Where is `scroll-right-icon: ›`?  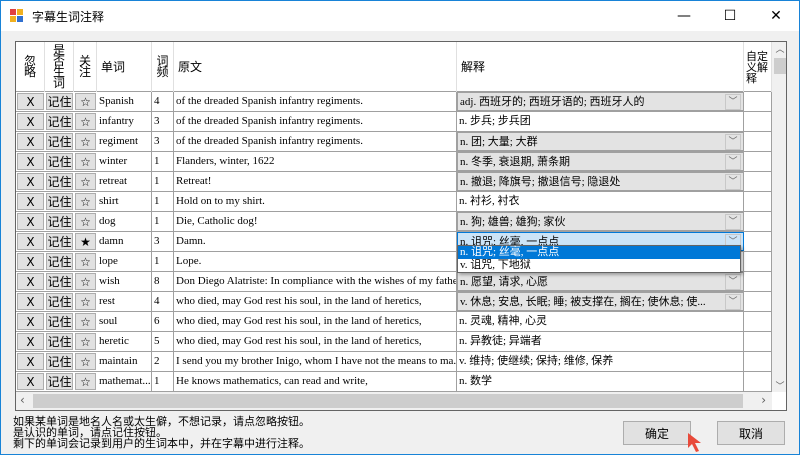
scroll-right-icon: › is located at coordinates (763, 400).